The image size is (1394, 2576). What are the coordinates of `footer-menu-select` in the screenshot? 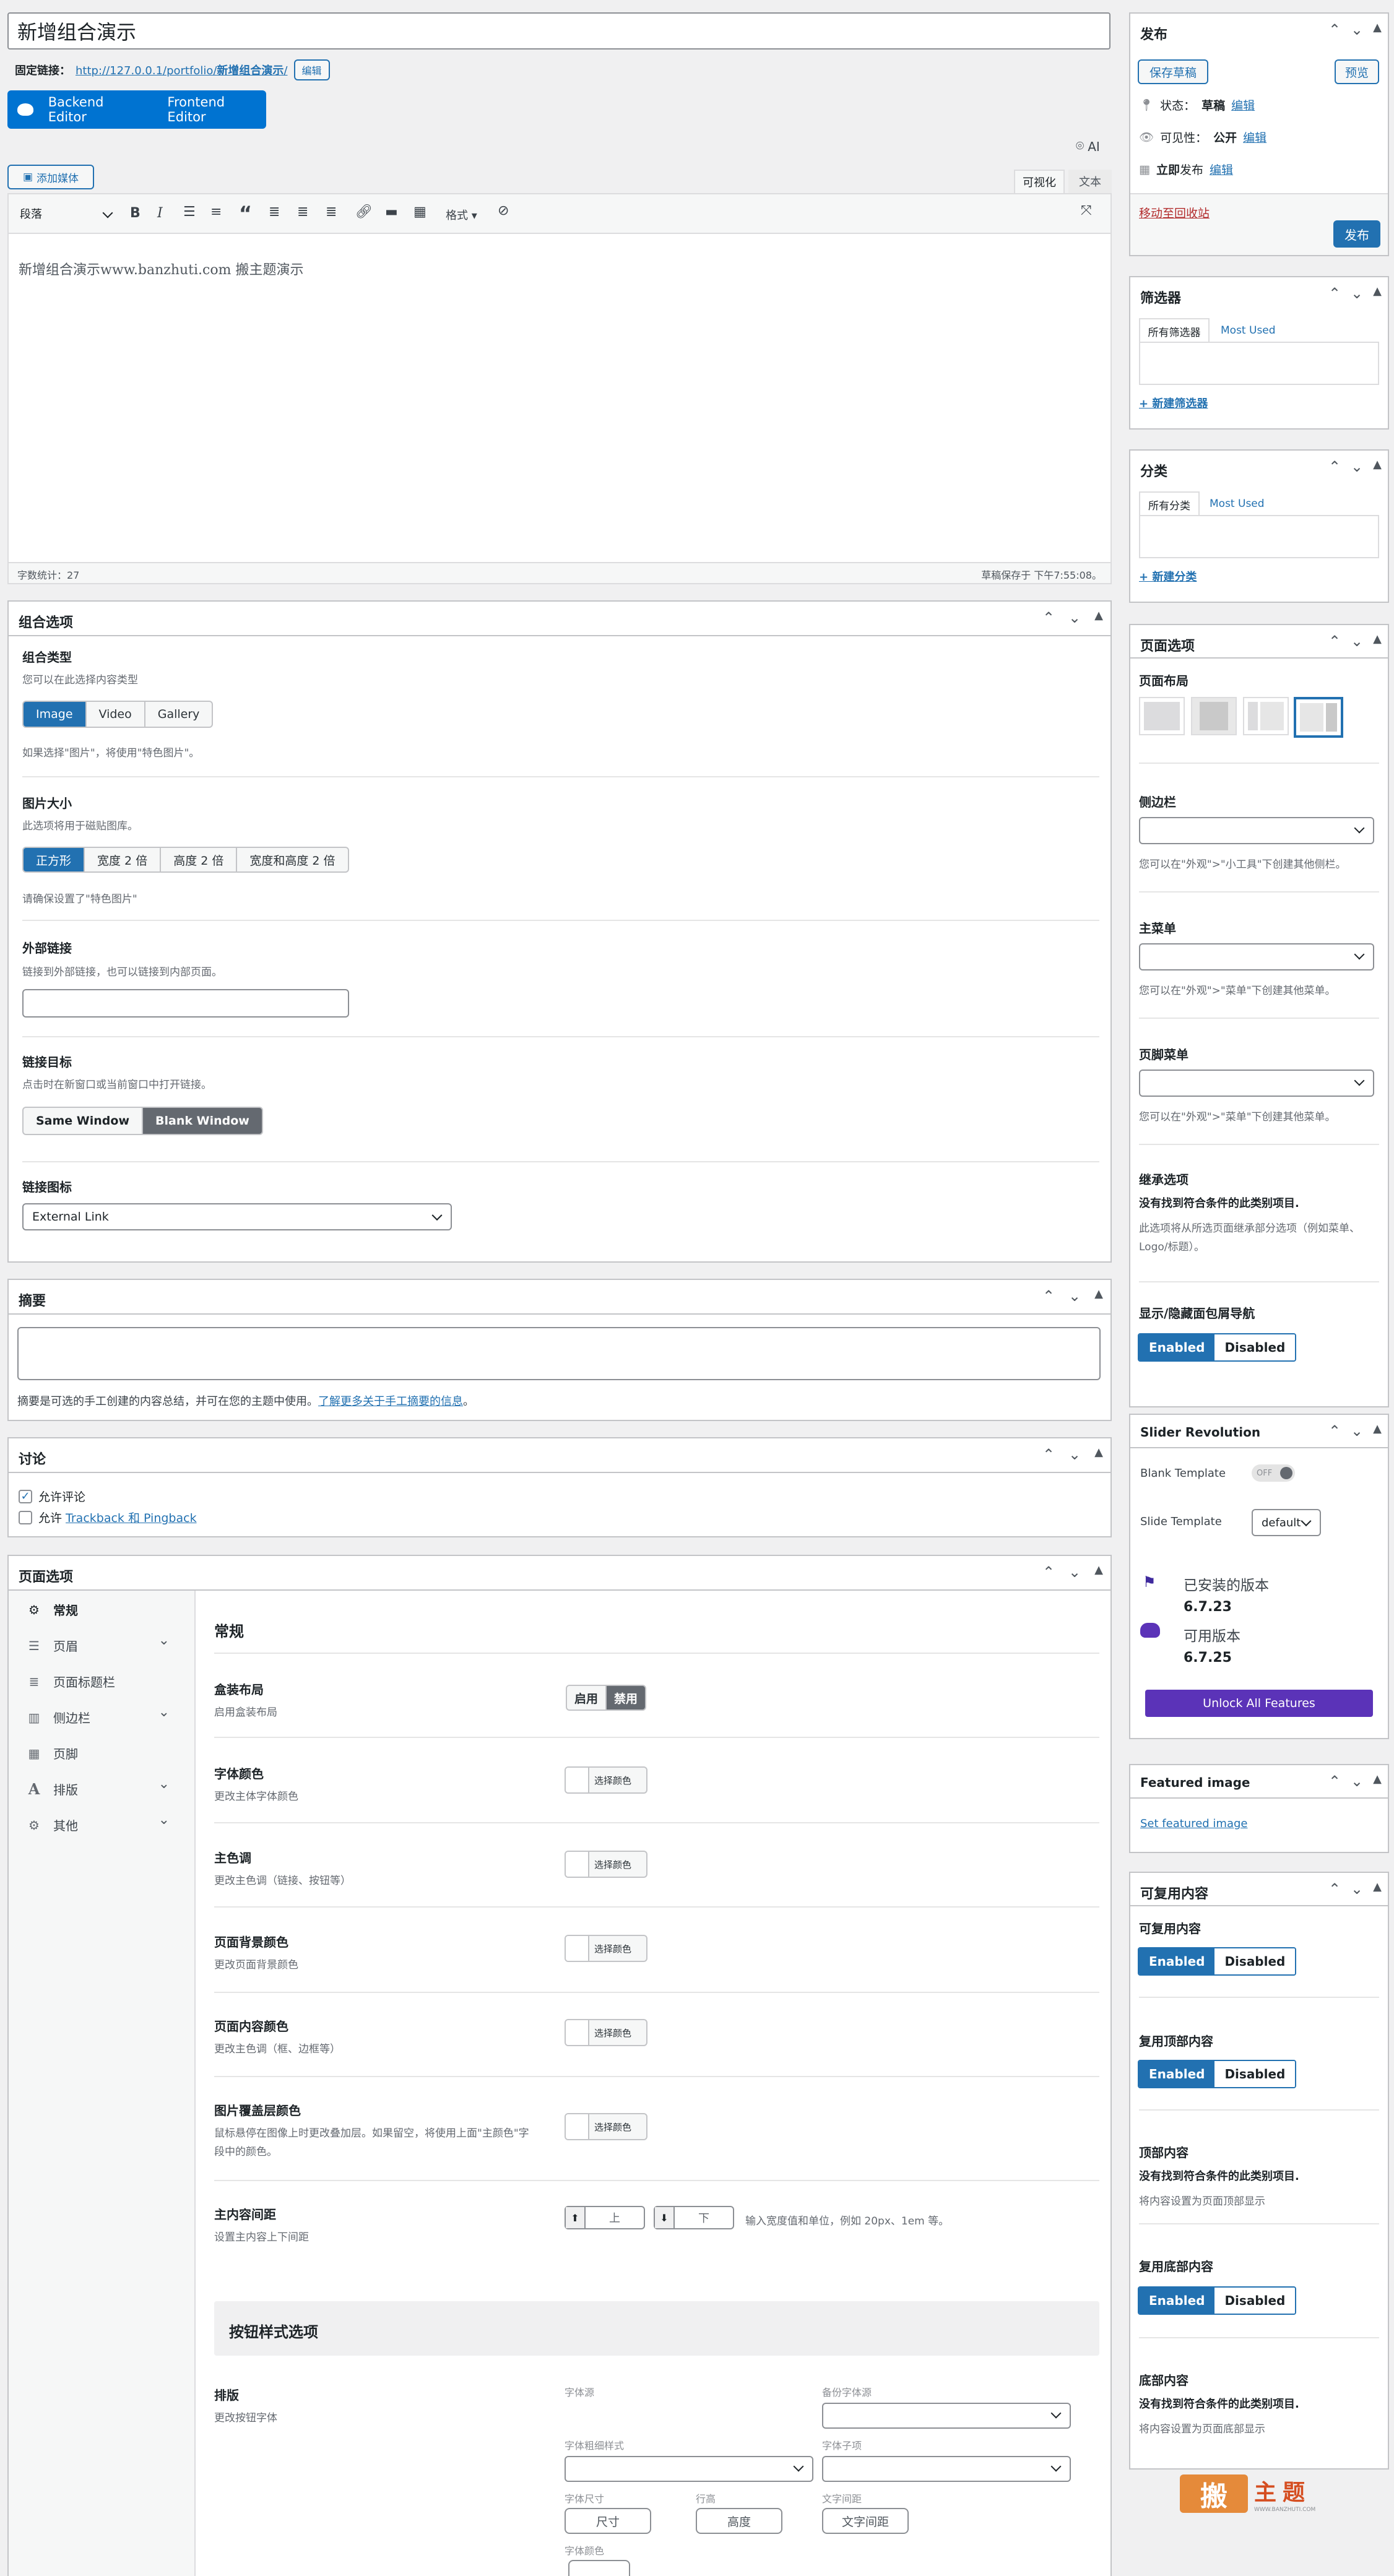 It's located at (1256, 1083).